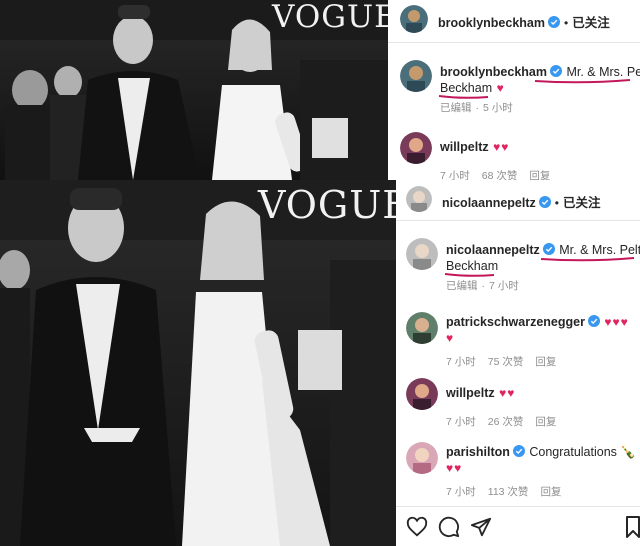  What do you see at coordinates (478, 452) in the screenshot?
I see `comment-username: parishilton` at bounding box center [478, 452].